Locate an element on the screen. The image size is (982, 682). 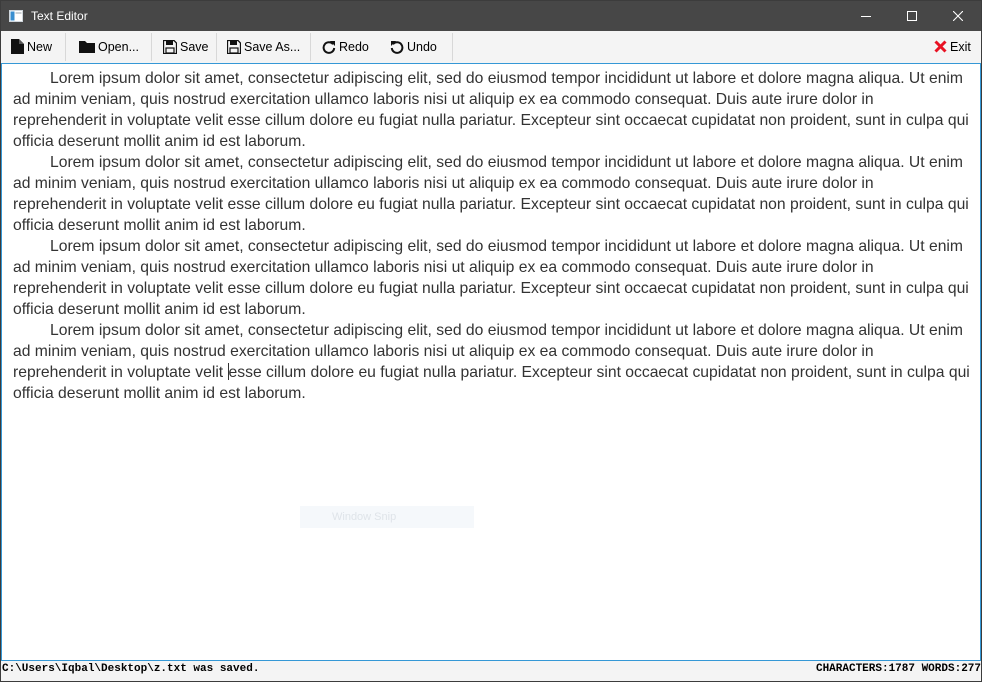
save-label: Save is located at coordinates (194, 46).